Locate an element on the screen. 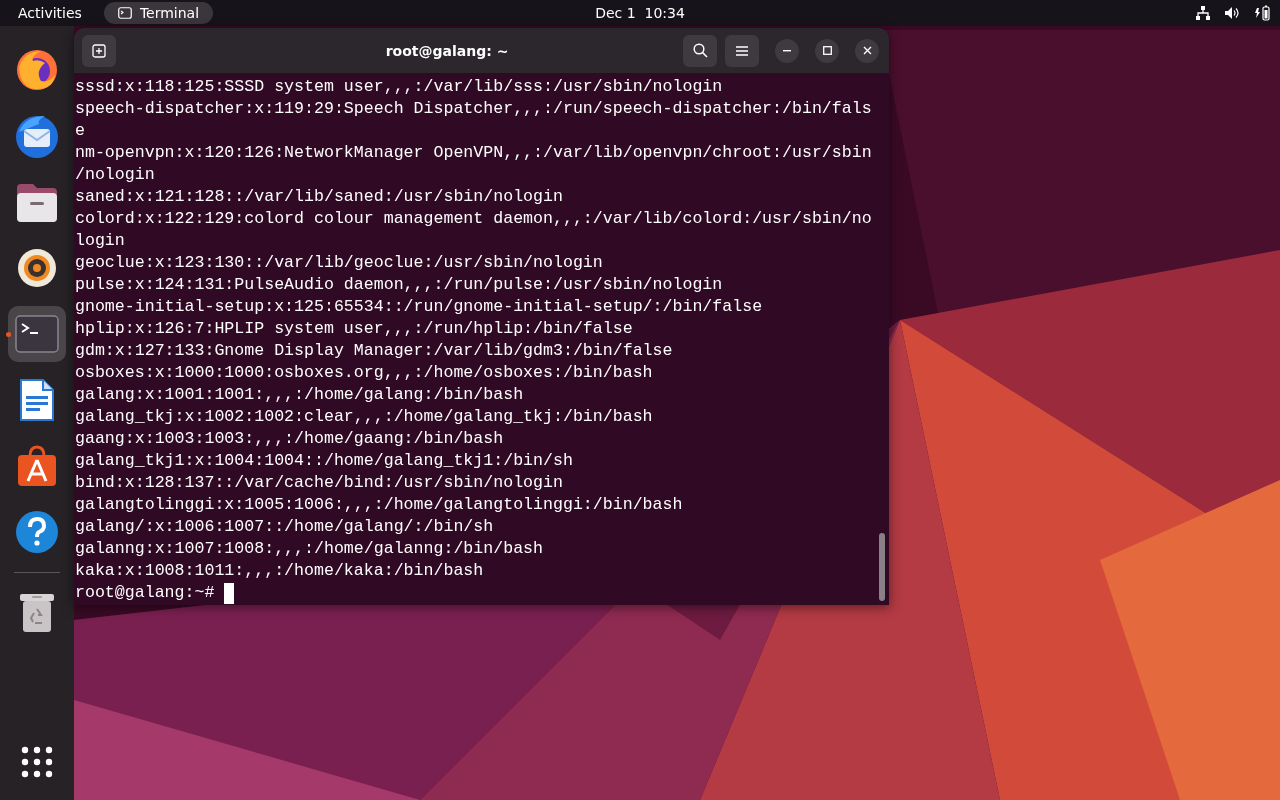 Image resolution: width=1280 pixels, height=800 pixels. terminal-line: colord:x:122:129:colord colour management daemon,,,:/var/lib/colord:/usr/sbin/no is located at coordinates (474, 219).